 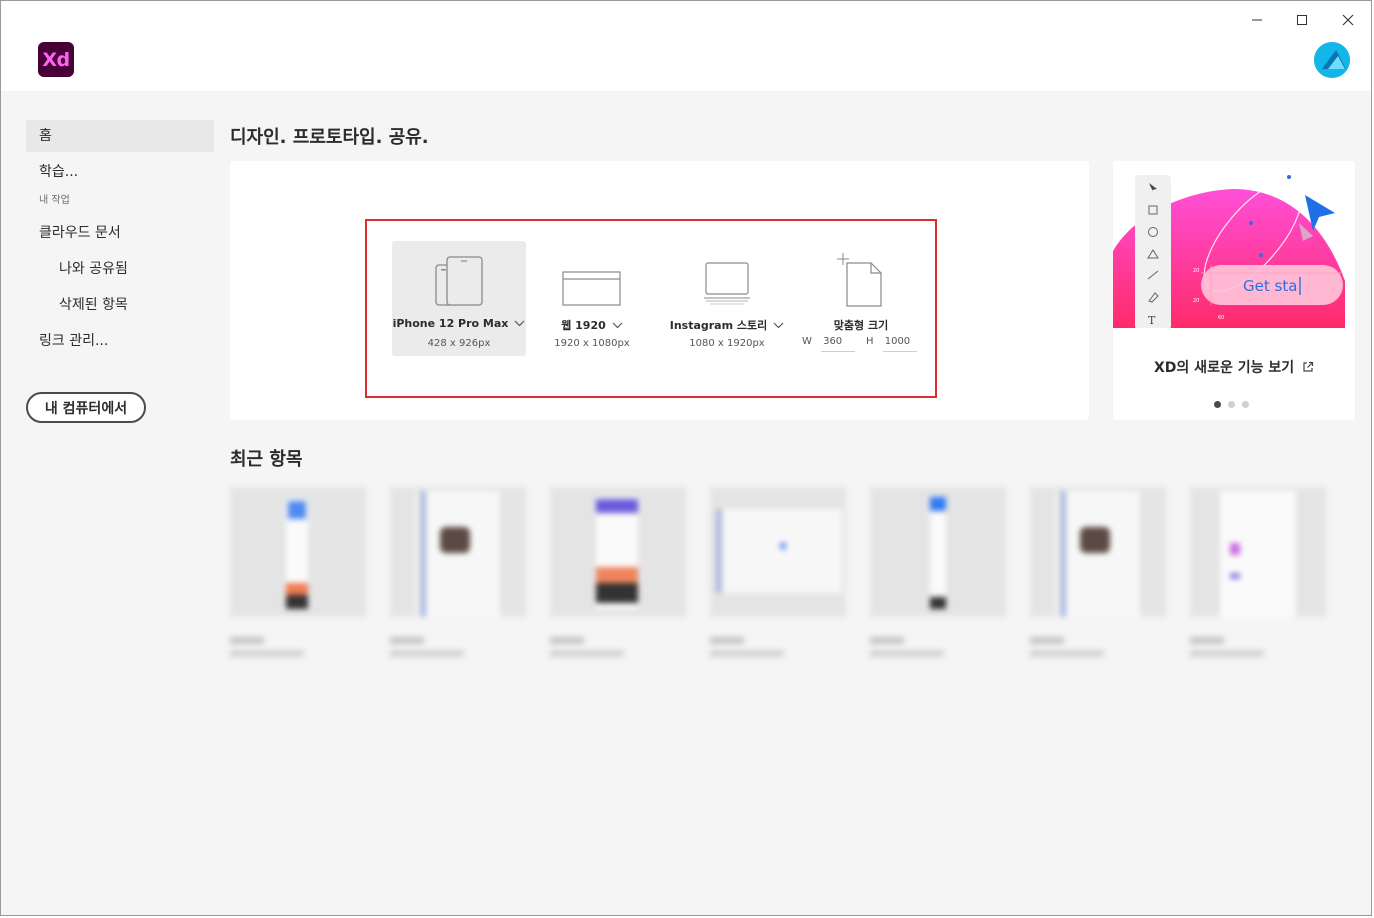 What do you see at coordinates (459, 343) in the screenshot?
I see `preset-size: 428 x 926px` at bounding box center [459, 343].